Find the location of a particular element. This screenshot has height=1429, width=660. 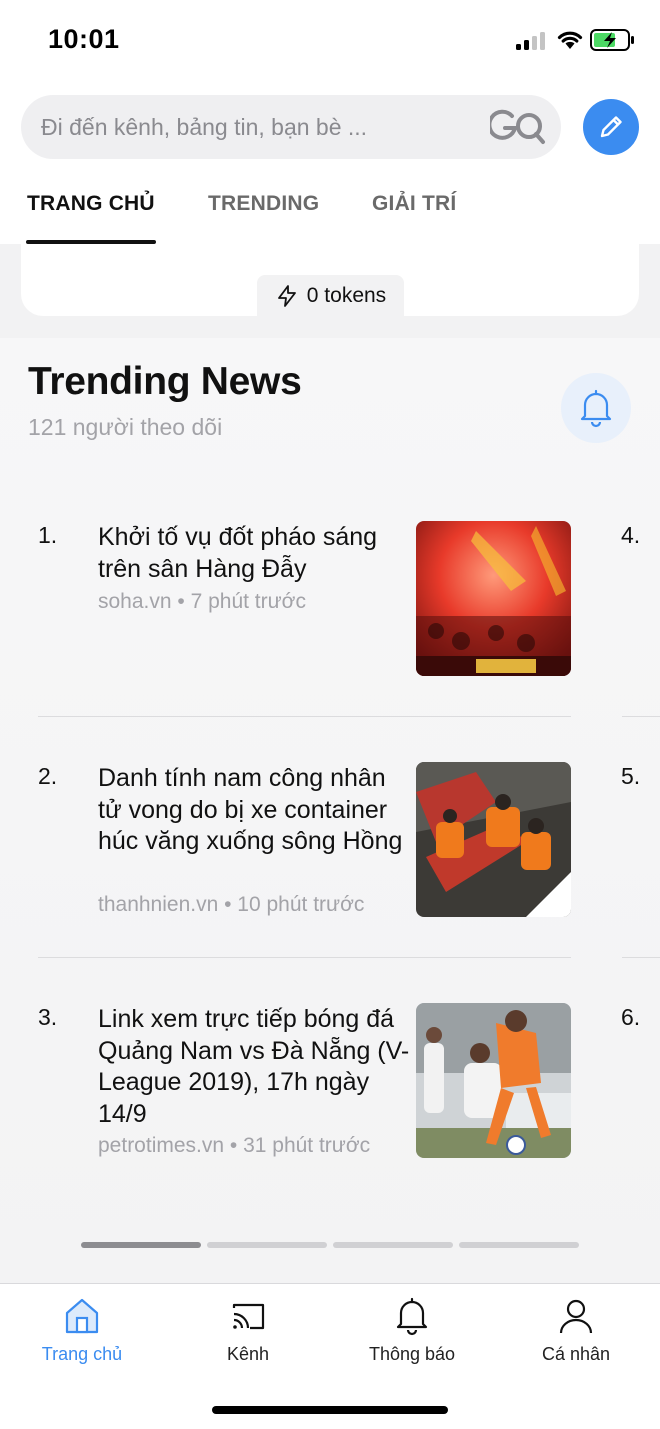

person-icon is located at coordinates (576, 1316).